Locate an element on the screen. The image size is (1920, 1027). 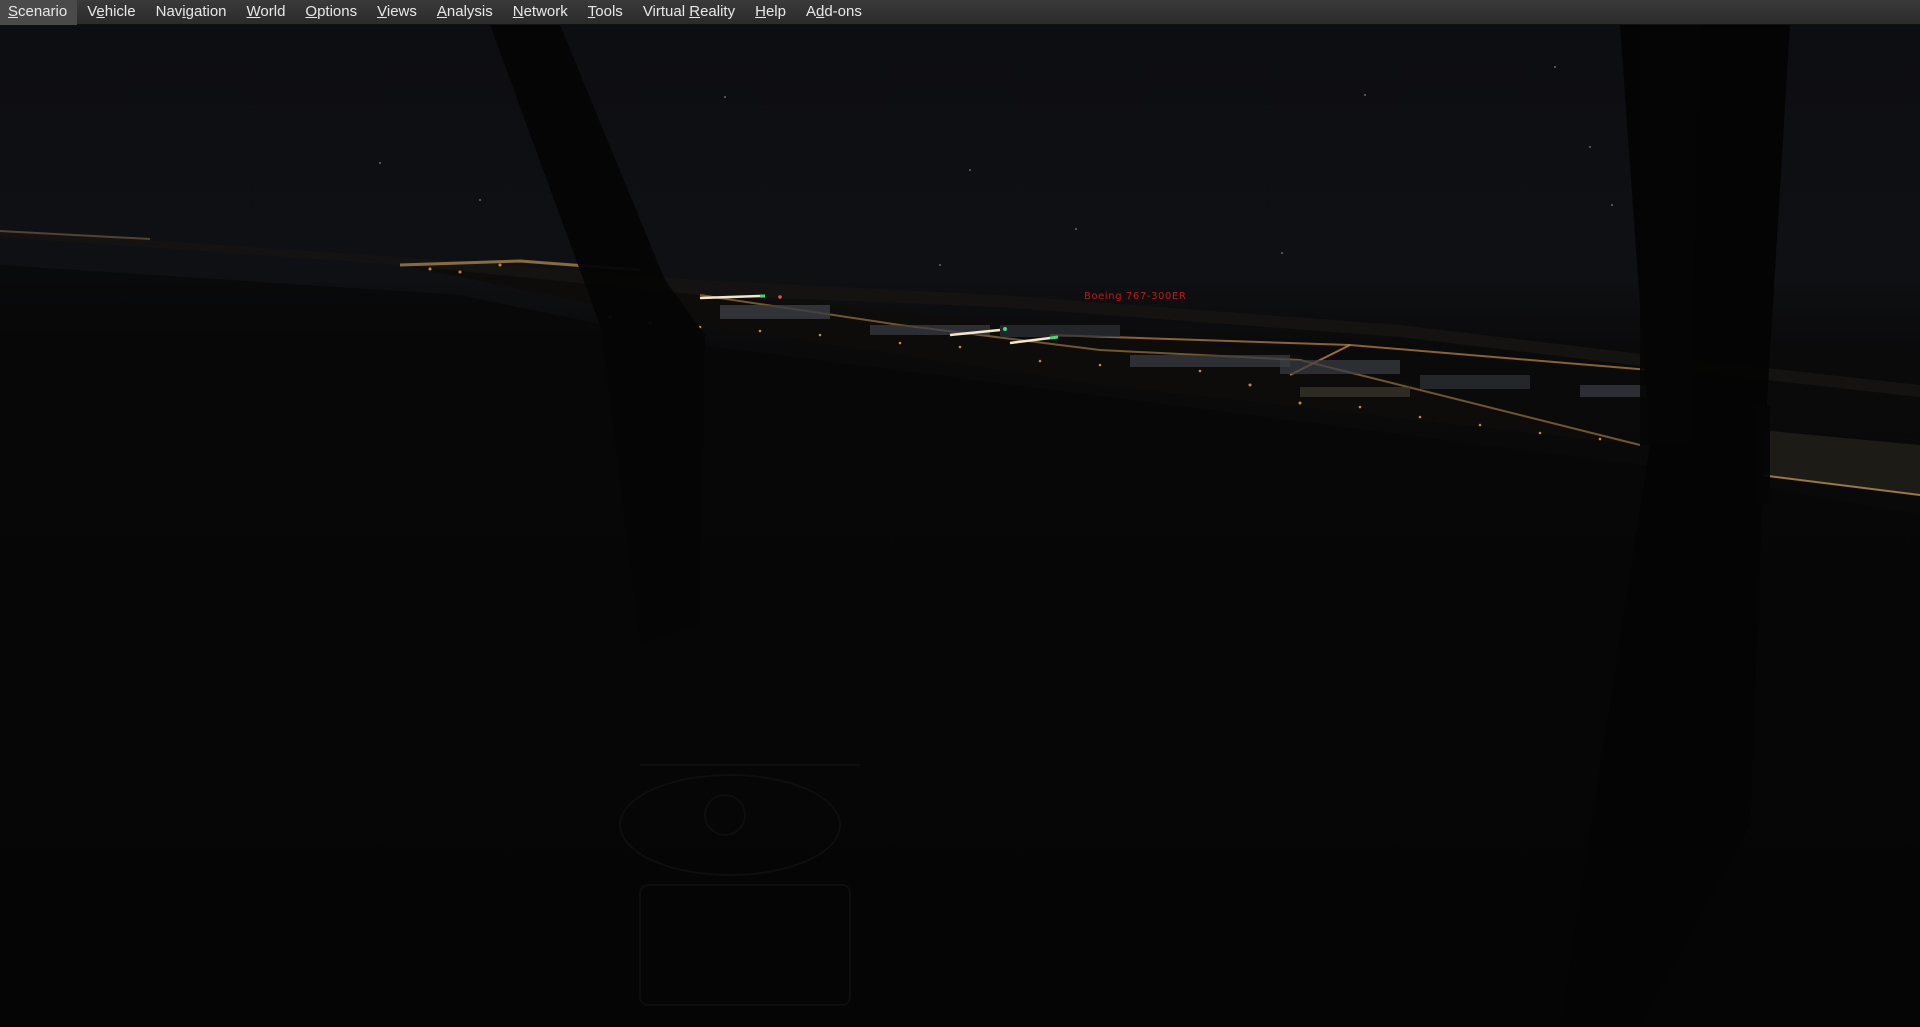
menu-world: World is located at coordinates (266, 12).